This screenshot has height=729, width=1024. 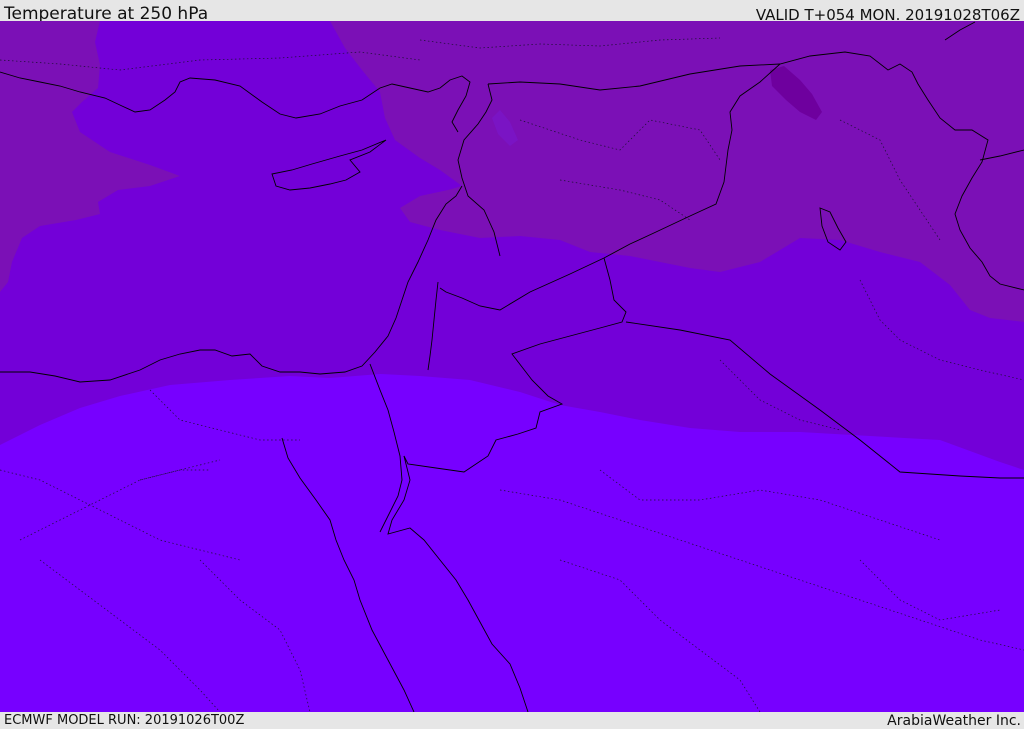 What do you see at coordinates (954, 721) in the screenshot?
I see `credit-label: ArabiaWeather Inc.` at bounding box center [954, 721].